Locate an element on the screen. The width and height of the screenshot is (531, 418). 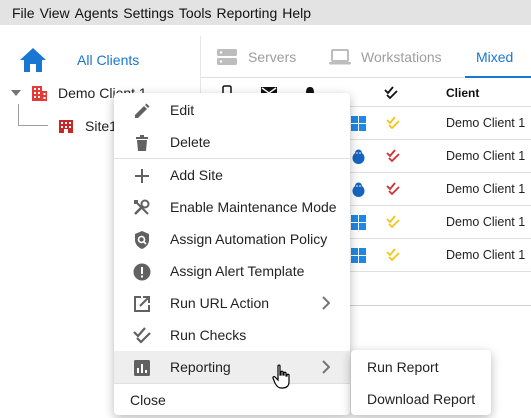
tab-workstations-label: Workstations is located at coordinates (401, 57).